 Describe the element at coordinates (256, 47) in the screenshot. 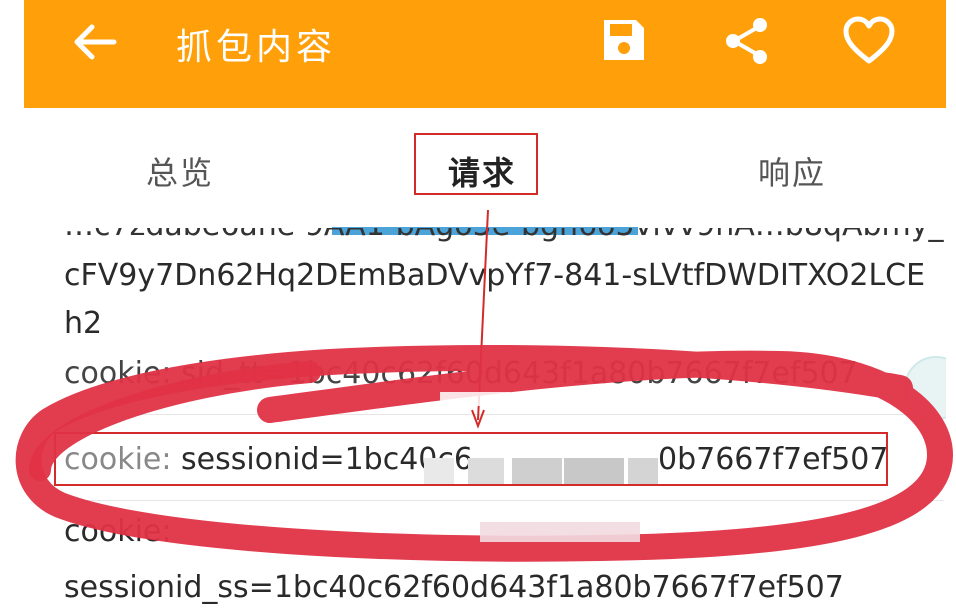

I see `page-title: 抓包内容` at that location.